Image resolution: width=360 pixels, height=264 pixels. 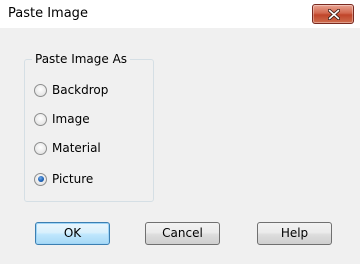 I want to click on radio-option-picture: Picture, so click(x=63, y=179).